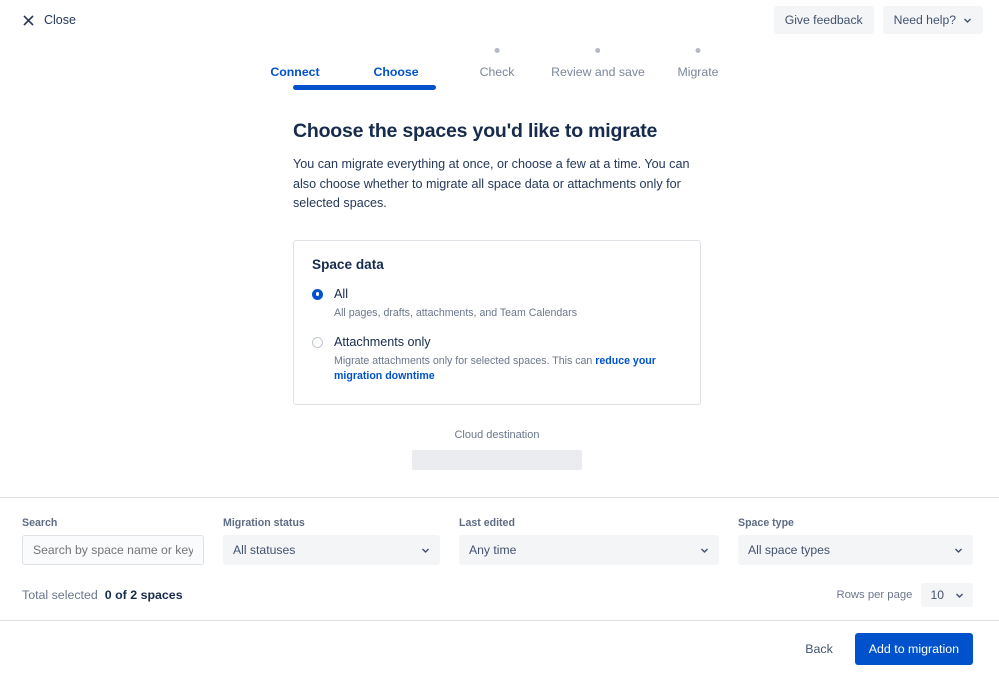 Image resolution: width=999 pixels, height=676 pixels. What do you see at coordinates (382, 342) in the screenshot?
I see `radio-label-attachments-only: Attachments only` at bounding box center [382, 342].